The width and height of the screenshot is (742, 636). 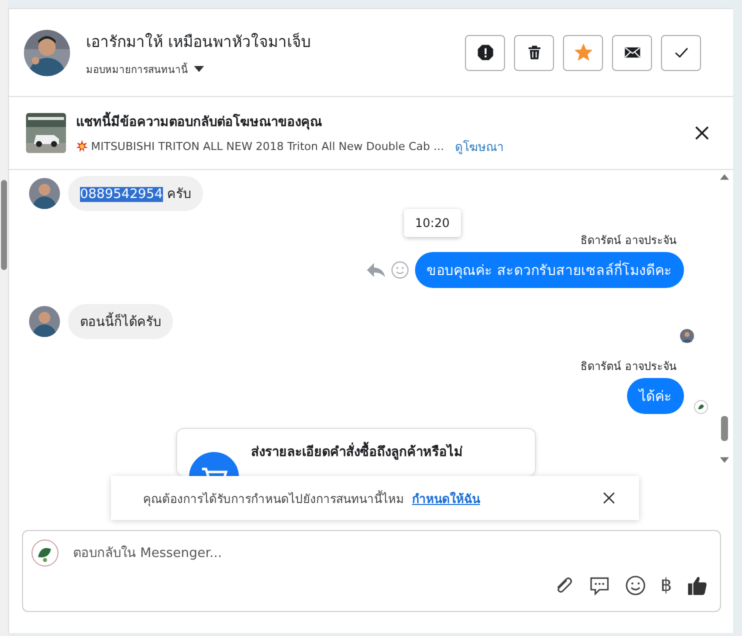 I want to click on payment-button: ฿, so click(x=666, y=585).